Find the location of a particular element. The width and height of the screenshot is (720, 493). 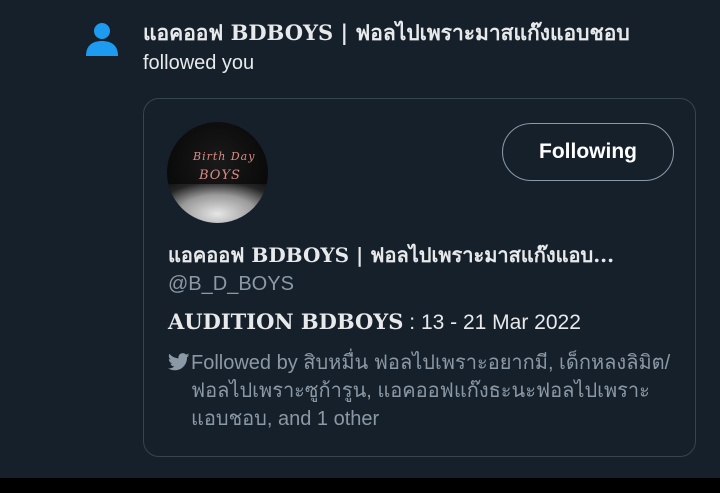

notification-action: followed you is located at coordinates (199, 63).